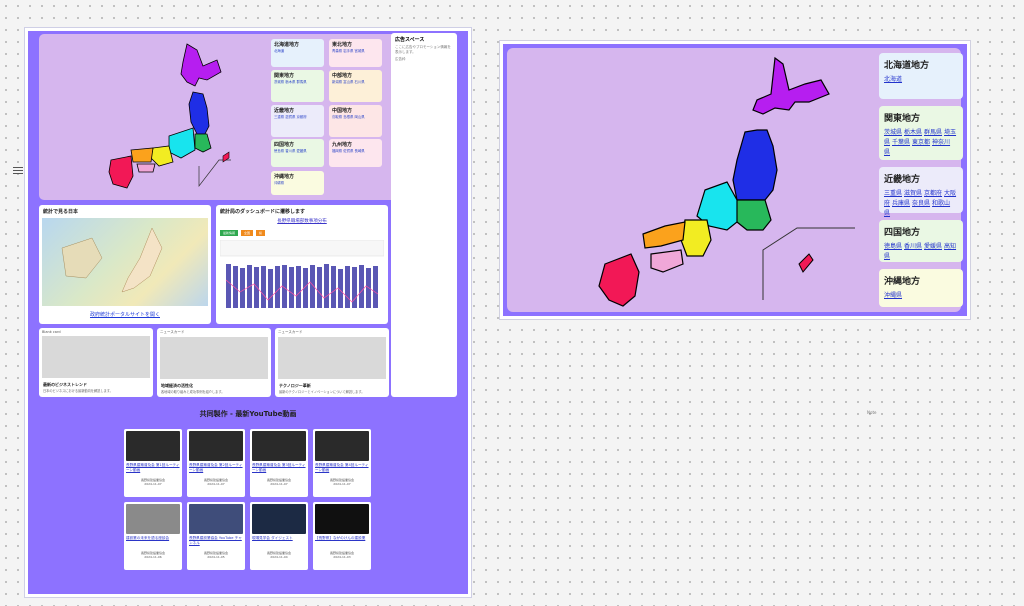  Describe the element at coordinates (348, 117) in the screenshot. I see `prefecture-link: 島根県` at that location.